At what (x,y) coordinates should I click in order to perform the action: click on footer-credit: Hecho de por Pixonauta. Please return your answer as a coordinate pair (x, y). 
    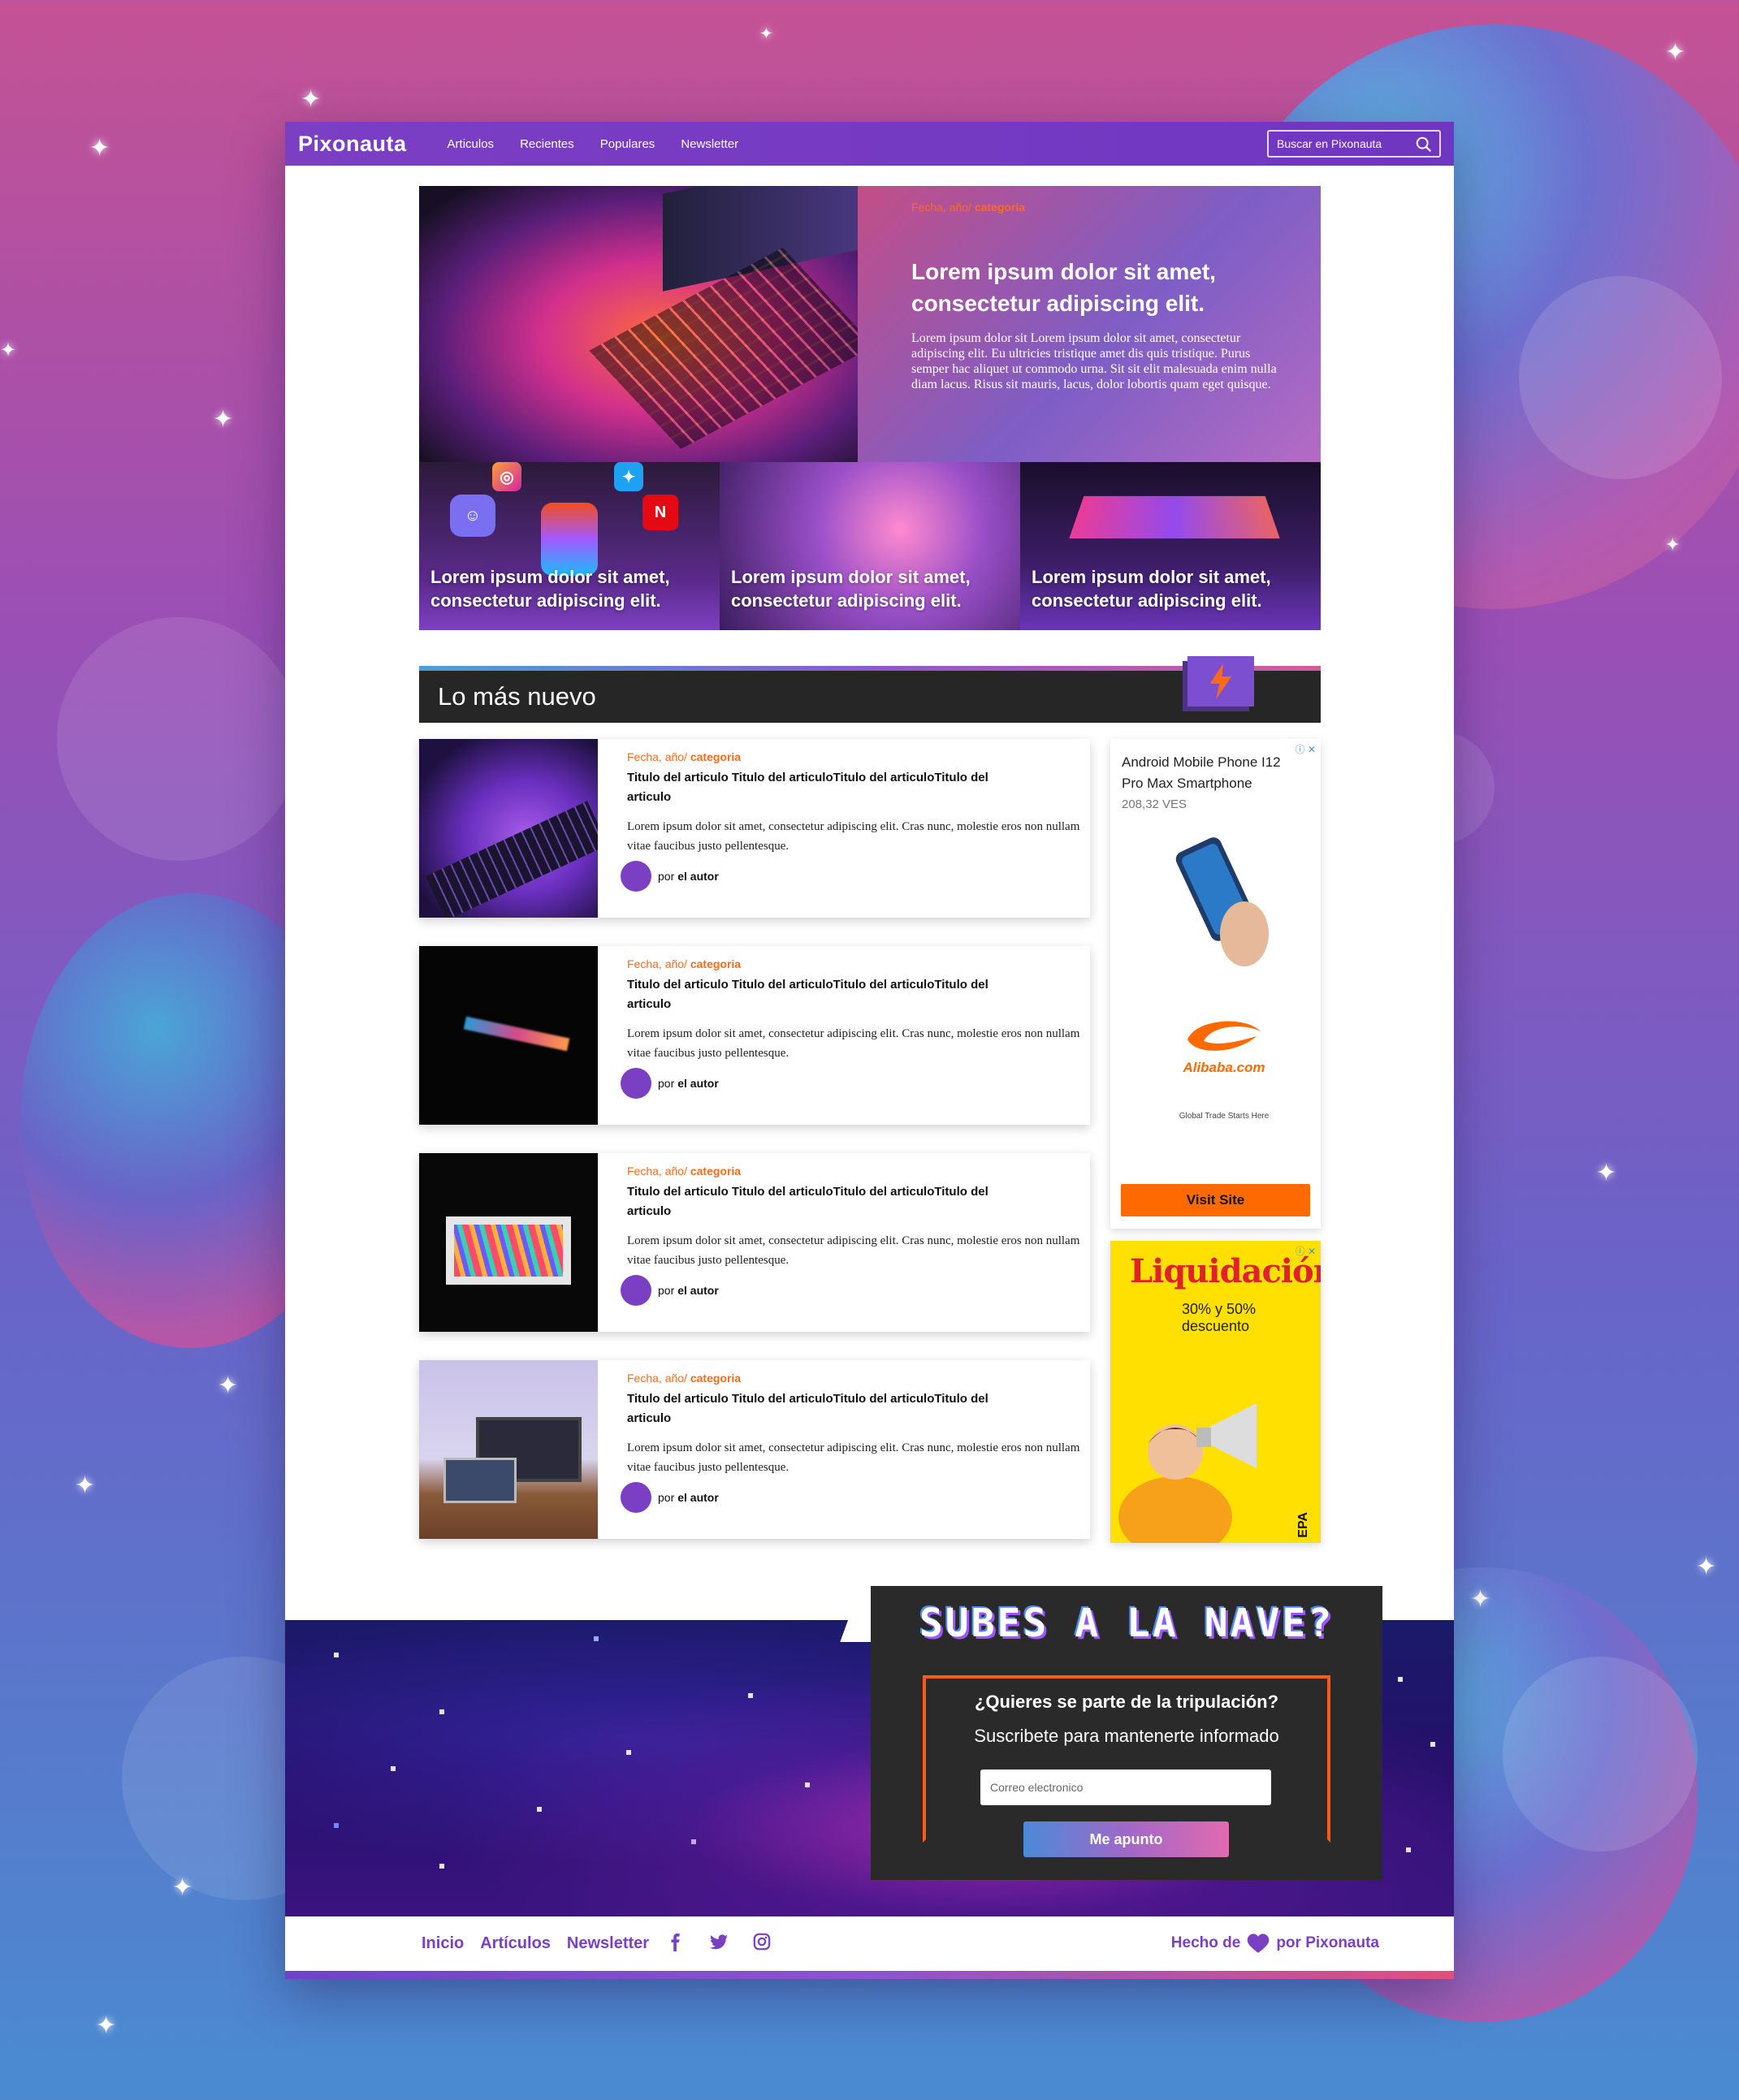
    Looking at the image, I should click on (1275, 1944).